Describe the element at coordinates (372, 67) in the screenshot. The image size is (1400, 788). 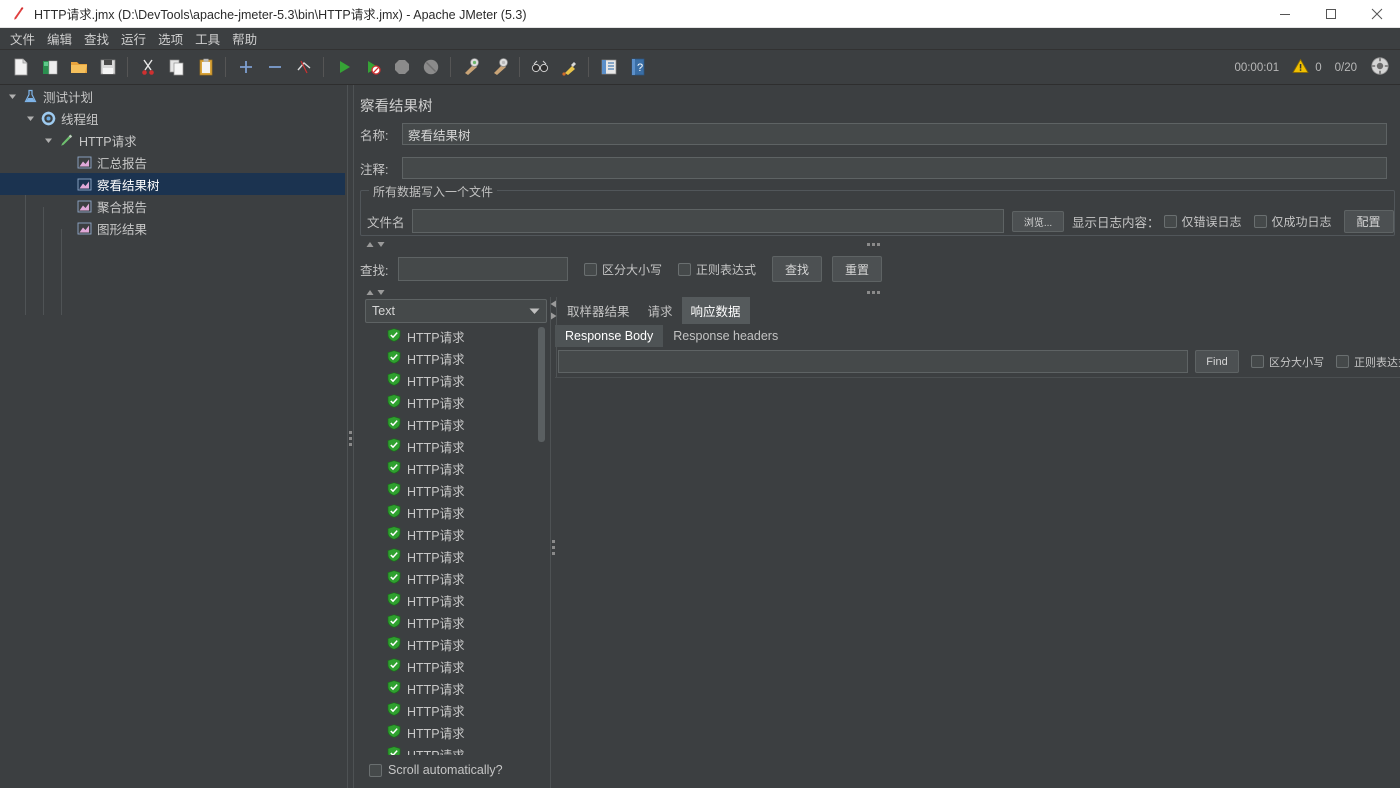
I see `start-no-timers-icon` at that location.